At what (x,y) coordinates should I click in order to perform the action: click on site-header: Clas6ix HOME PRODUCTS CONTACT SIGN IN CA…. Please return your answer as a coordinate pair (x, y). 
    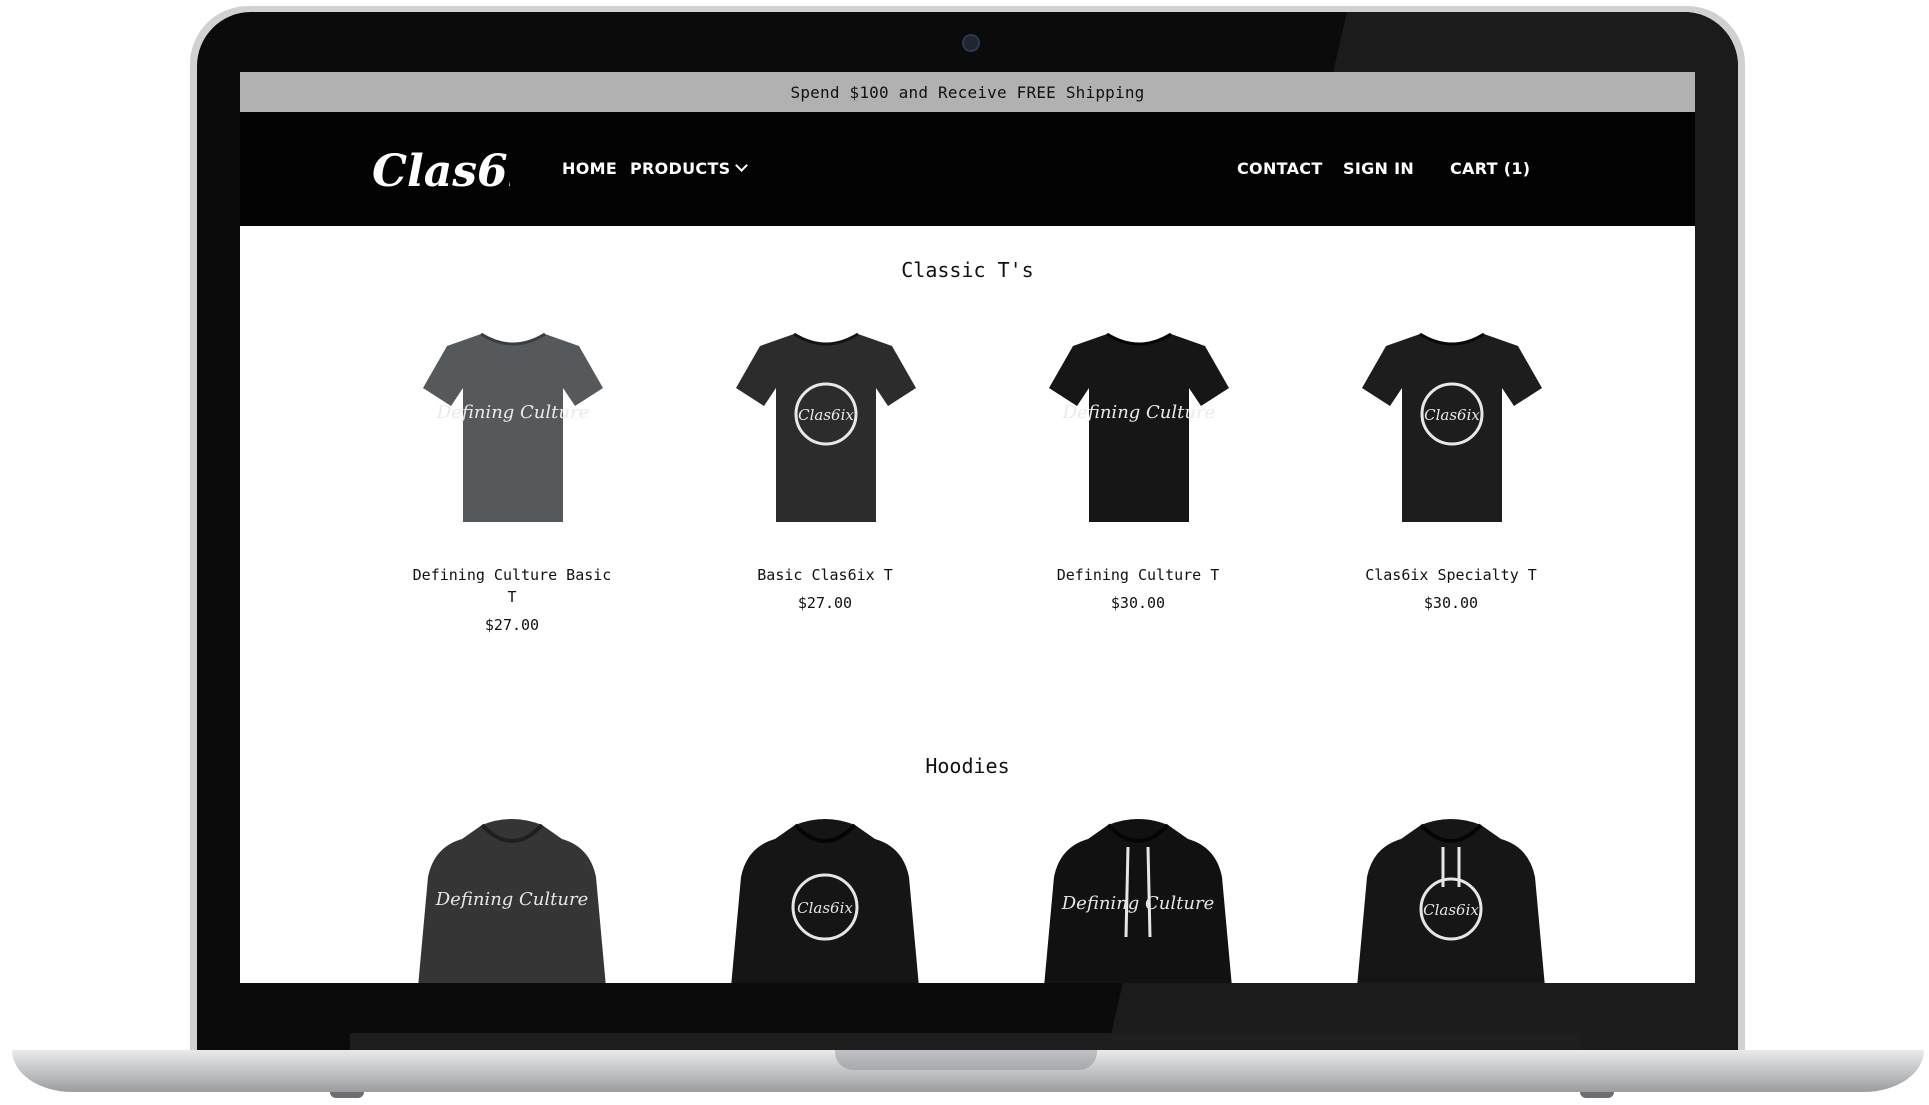
    Looking at the image, I should click on (967, 169).